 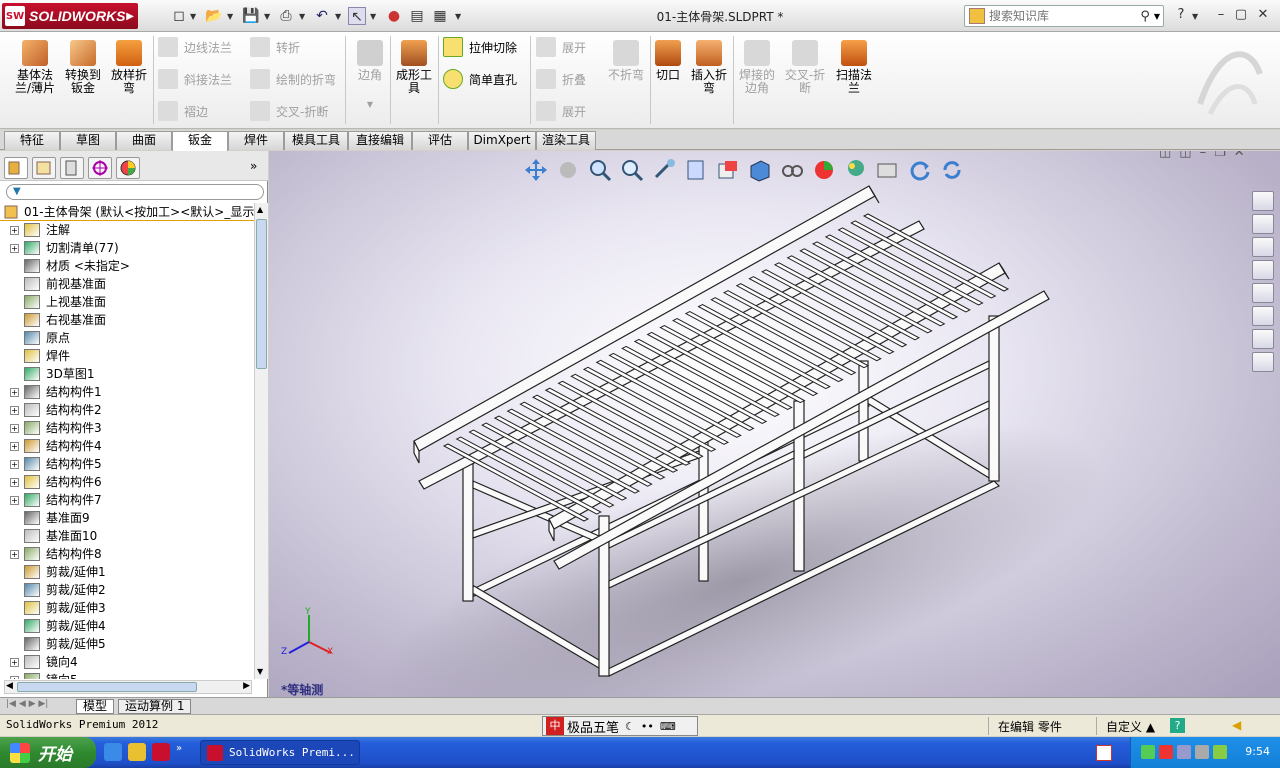 I want to click on solidworks-quicklaunch-icon, so click(x=161, y=752).